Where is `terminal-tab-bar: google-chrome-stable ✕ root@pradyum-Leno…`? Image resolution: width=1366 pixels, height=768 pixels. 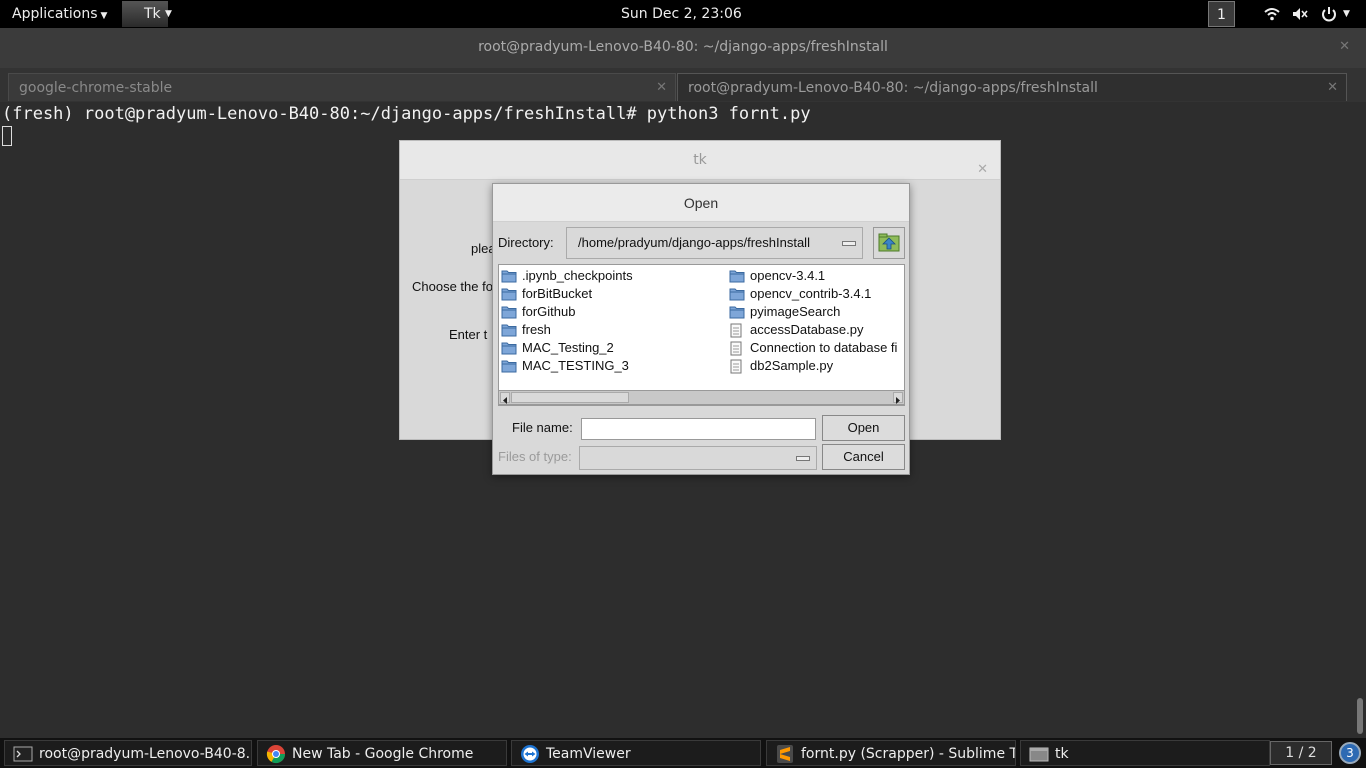 terminal-tab-bar: google-chrome-stable ✕ root@pradyum-Leno… is located at coordinates (683, 85).